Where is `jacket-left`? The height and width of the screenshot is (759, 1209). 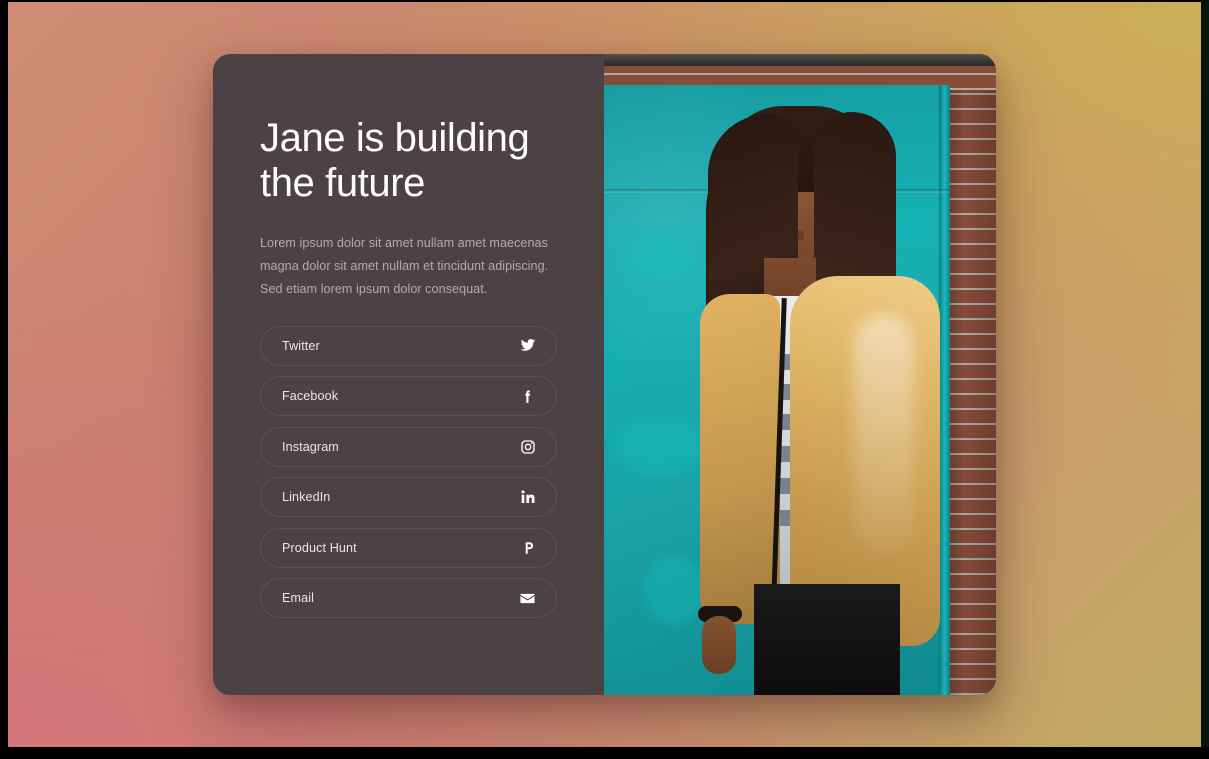
jacket-left is located at coordinates (740, 459).